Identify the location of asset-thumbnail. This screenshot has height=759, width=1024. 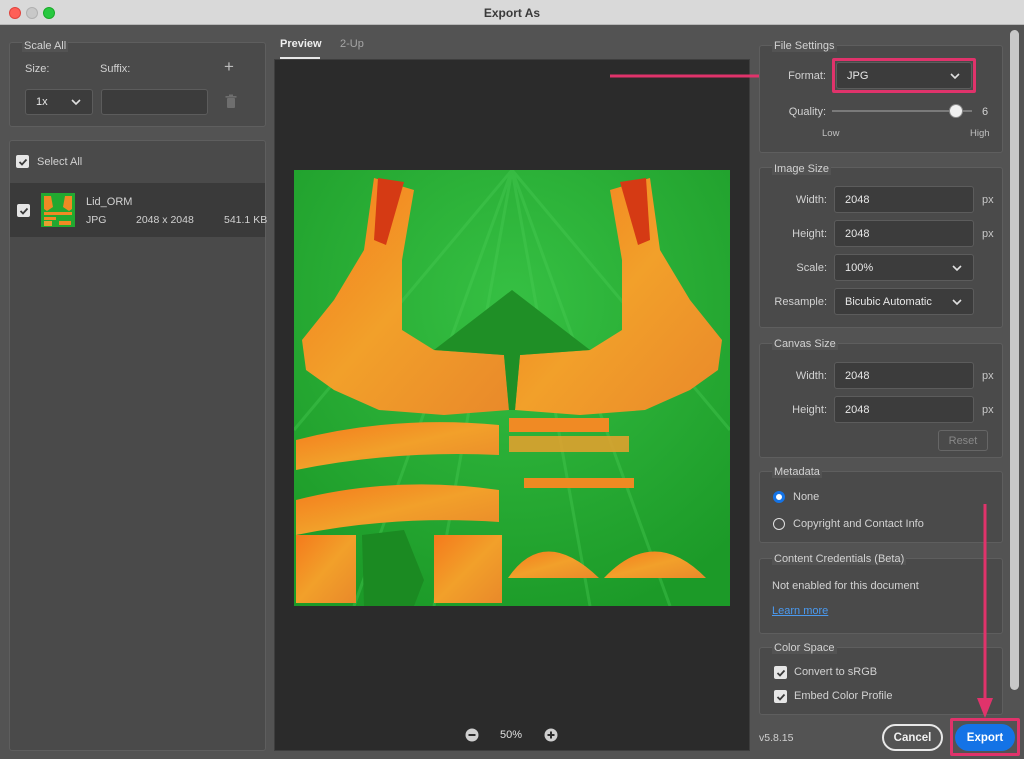
(58, 210).